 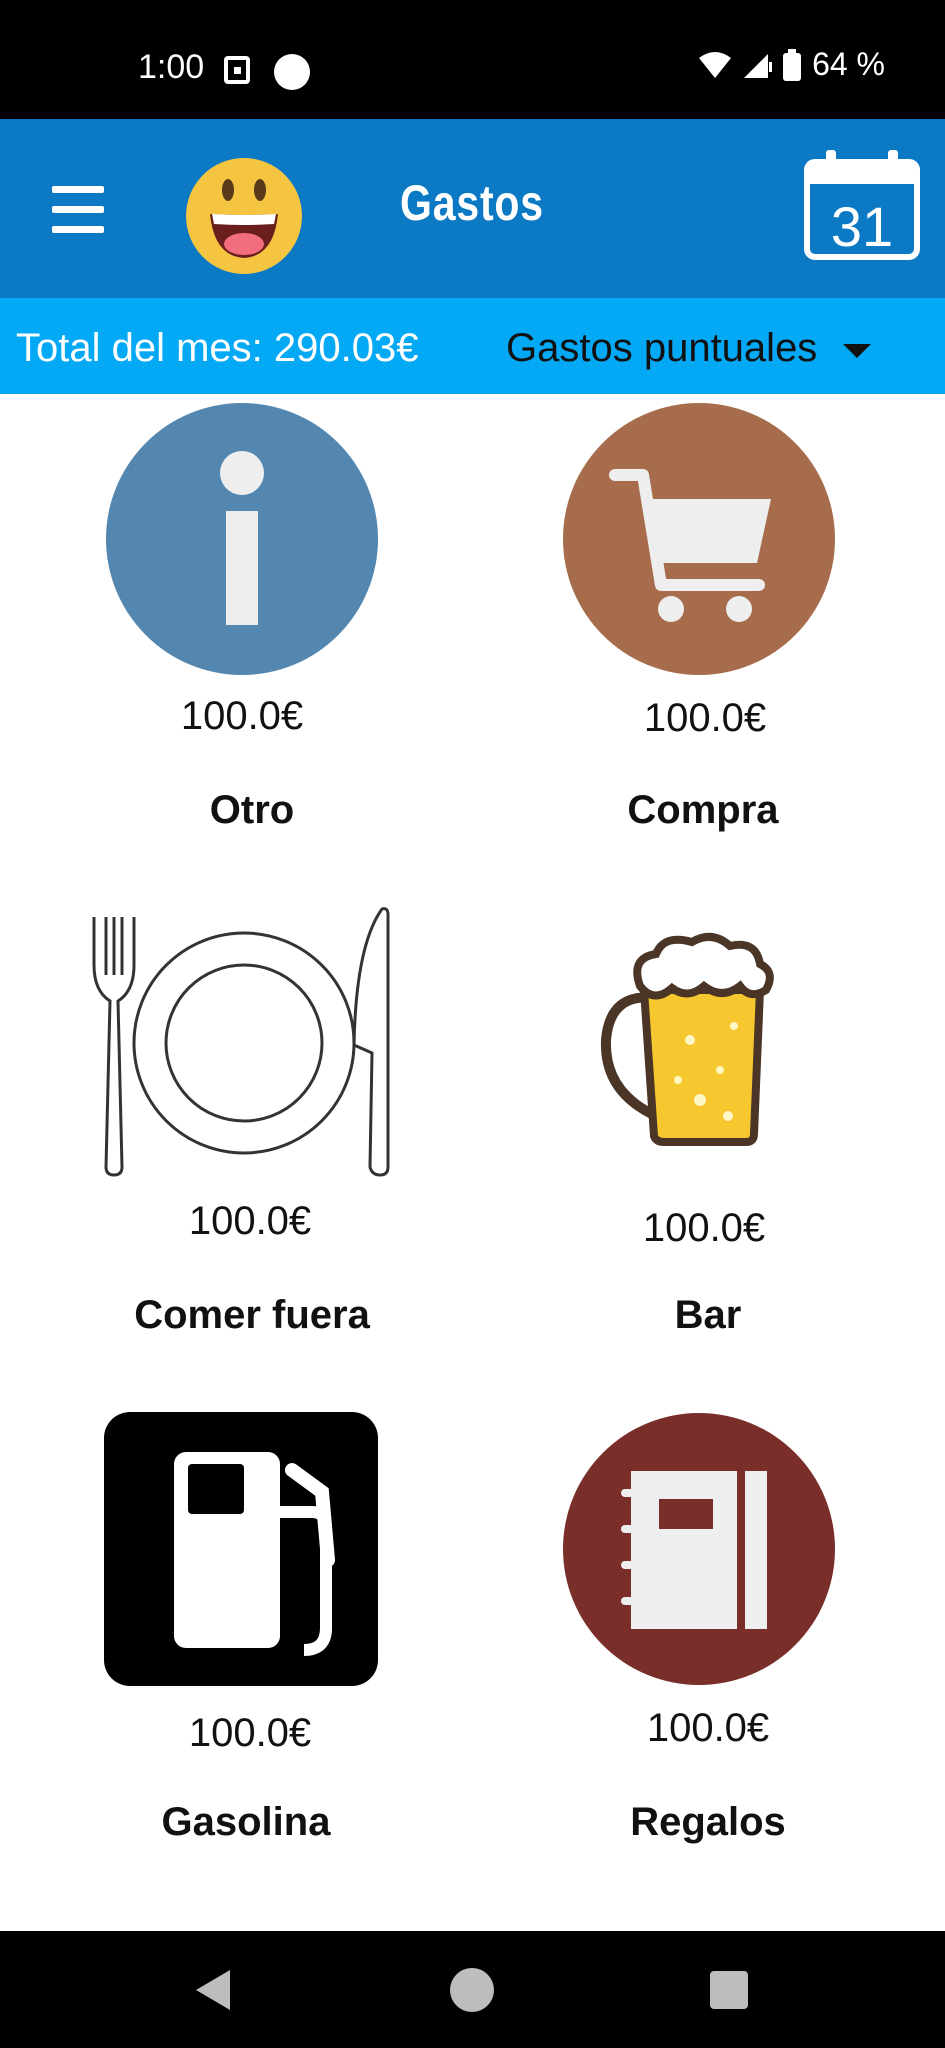 I want to click on status-bar: 1:00 64 %, so click(x=472, y=59).